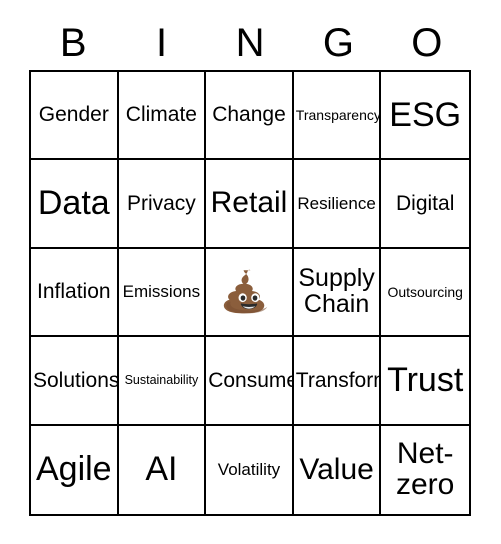 The image size is (501, 544). I want to click on bingo-cell-i3: Emissions, so click(162, 293).